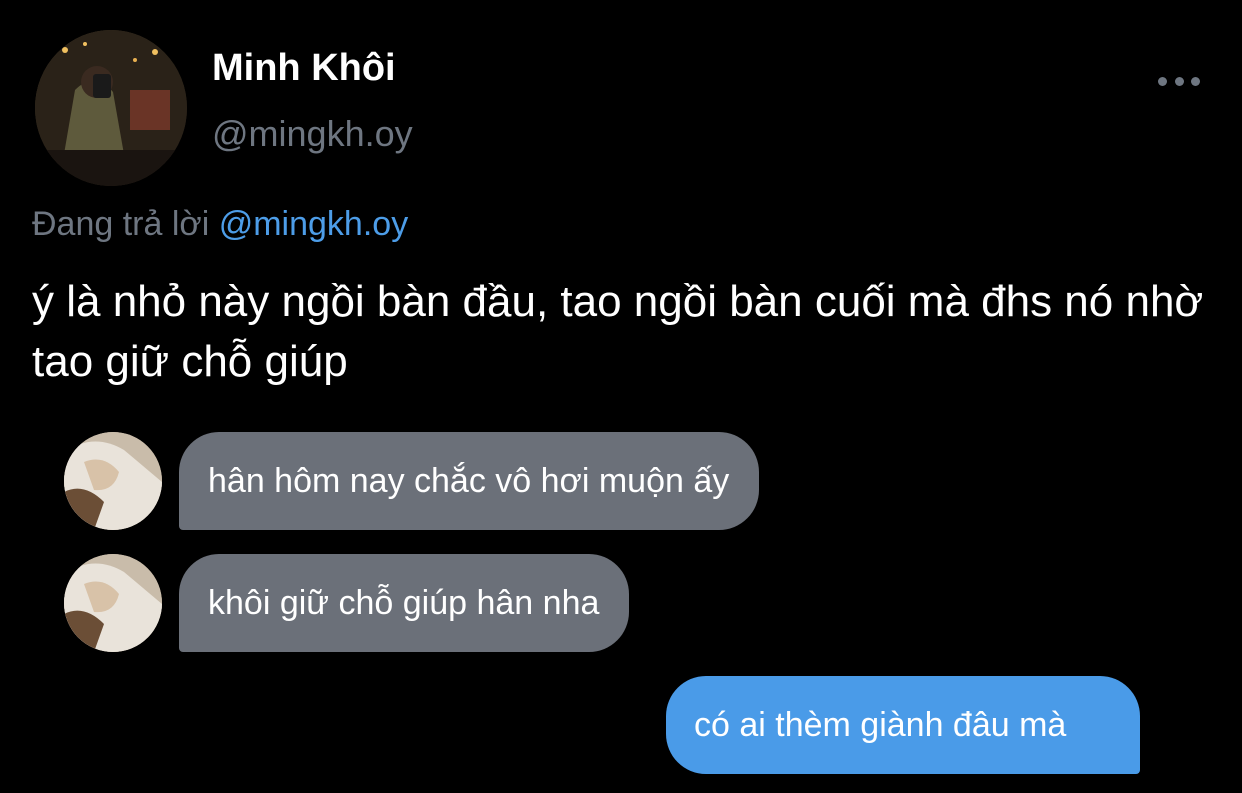 This screenshot has height=793, width=1242. What do you see at coordinates (304, 68) in the screenshot?
I see `author-display-name: Minh Khôi` at bounding box center [304, 68].